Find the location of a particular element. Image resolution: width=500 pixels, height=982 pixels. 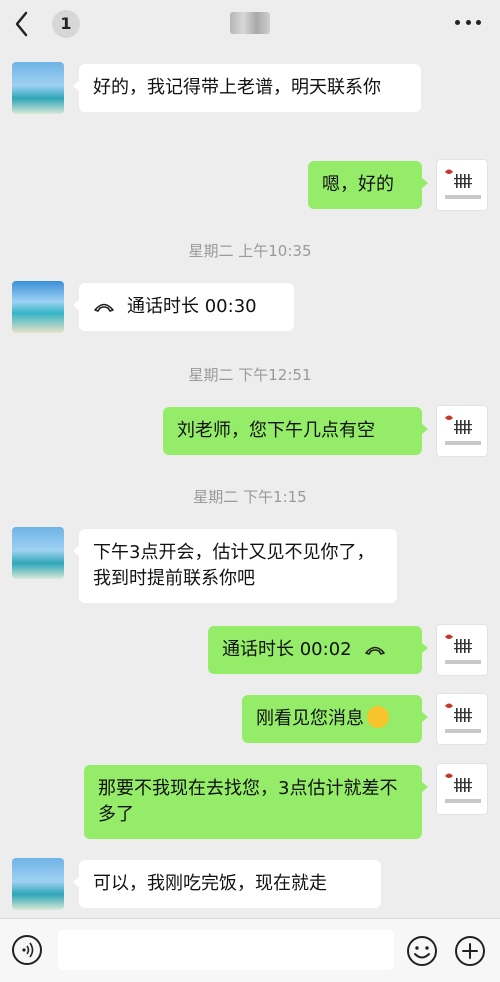

message-bubble-received: 可以，我刚吃完饭，现在就走 is located at coordinates (227, 884).